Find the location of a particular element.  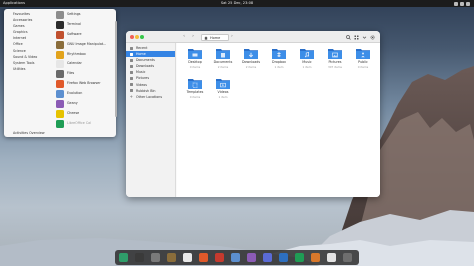

trash-icon is located at coordinates (131, 91).